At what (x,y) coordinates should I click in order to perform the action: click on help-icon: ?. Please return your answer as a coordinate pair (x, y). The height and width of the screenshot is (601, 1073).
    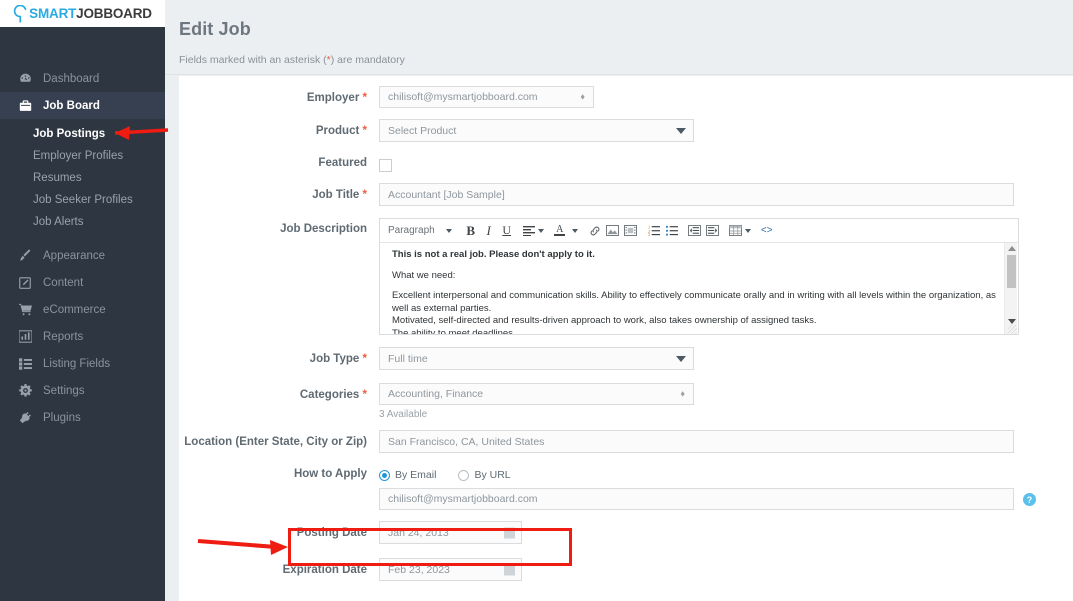
    Looking at the image, I should click on (1029, 499).